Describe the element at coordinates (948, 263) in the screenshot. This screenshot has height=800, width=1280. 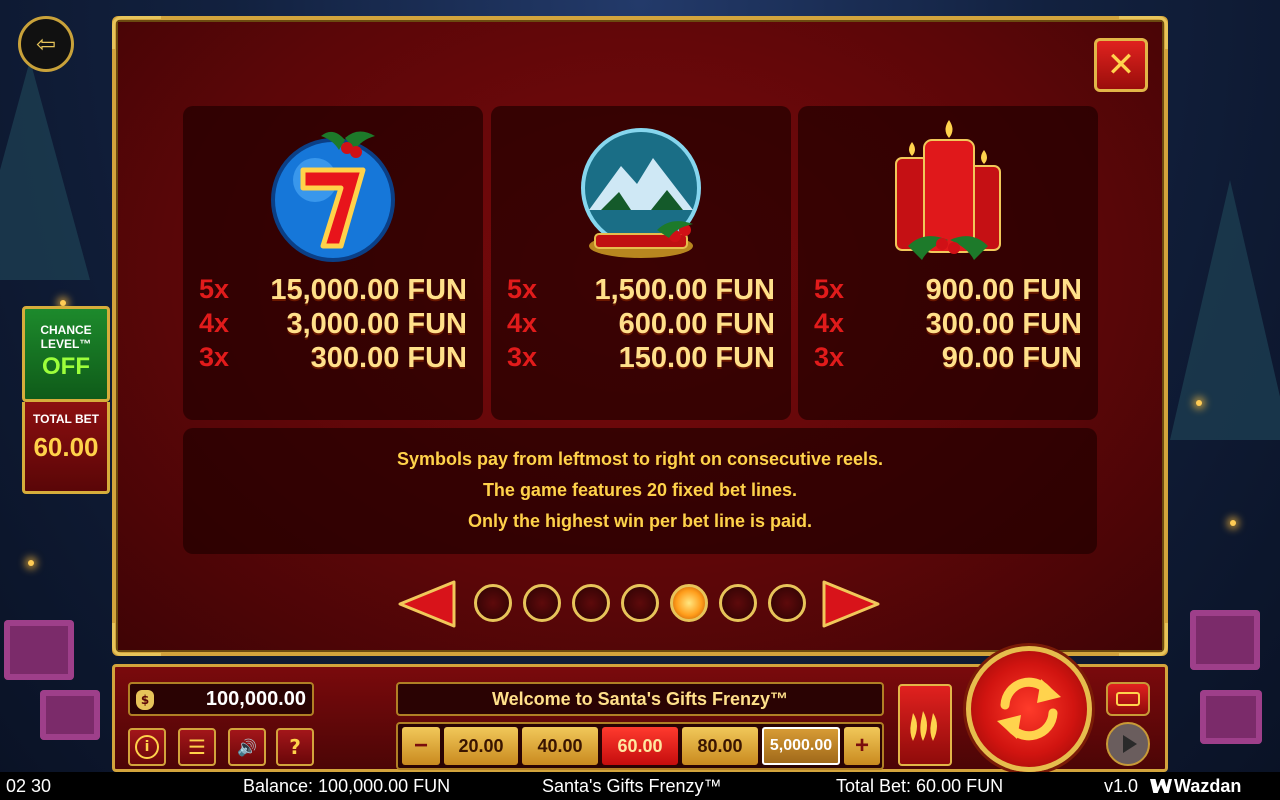
I see `symbol-panel-candles: 5x 900.00 FUN 4x 300.00 FUN 3x 90.00 FUN` at that location.